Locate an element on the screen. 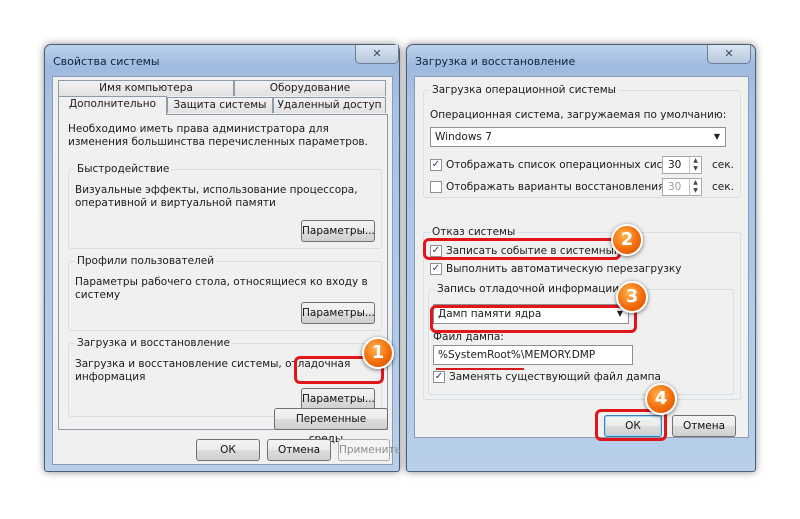 The width and height of the screenshot is (800, 519). auto-restart-checkbox: ✓ is located at coordinates (436, 269).